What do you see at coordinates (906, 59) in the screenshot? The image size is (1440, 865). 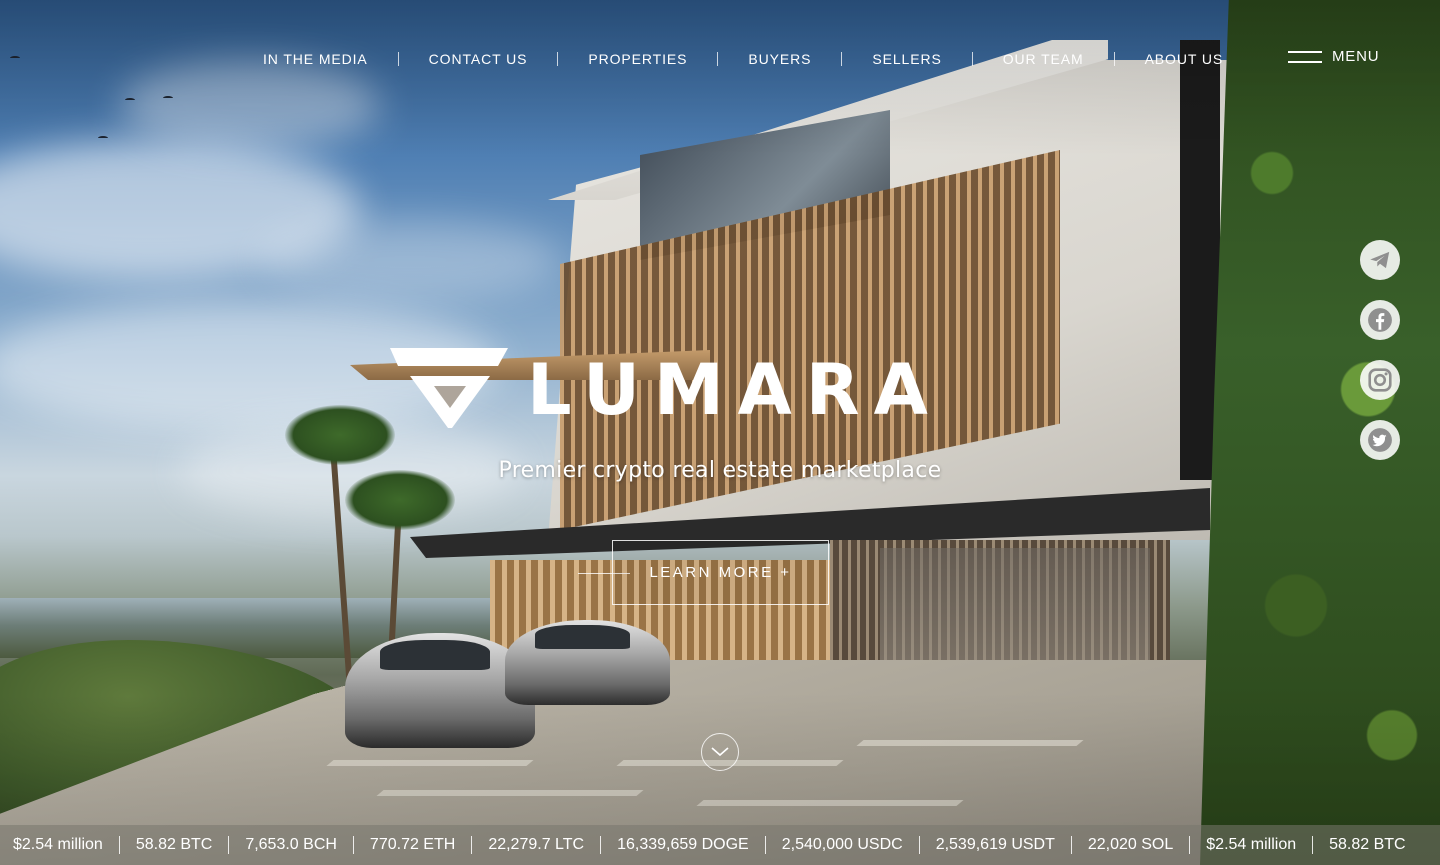 I see `nav-item-sellers: SELLERS` at bounding box center [906, 59].